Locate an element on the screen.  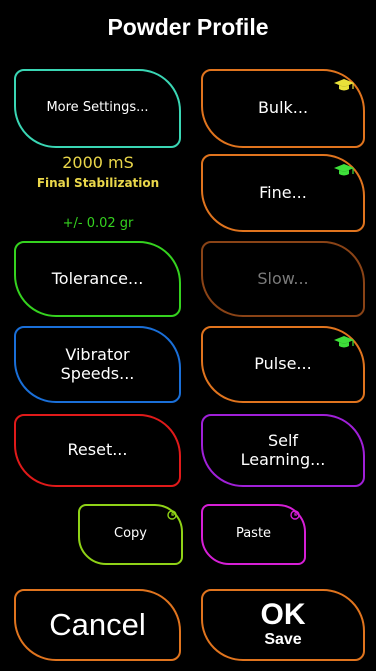
paste-label: Paste is located at coordinates (253, 534).